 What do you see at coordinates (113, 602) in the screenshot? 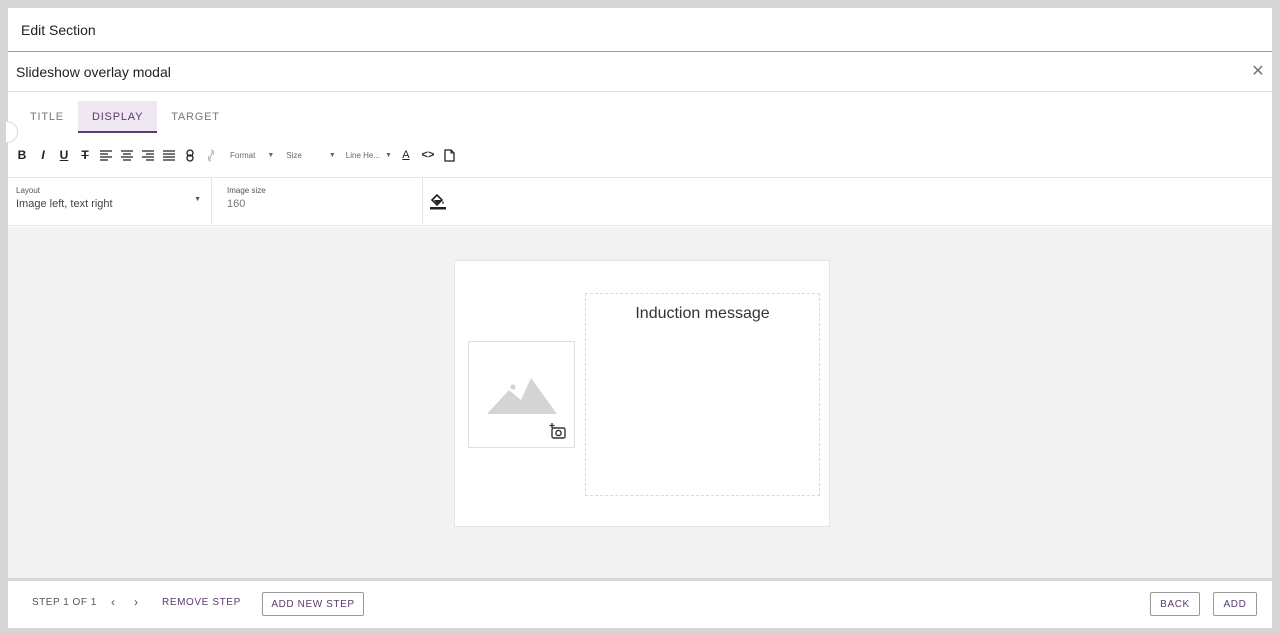
I see `previous-step-button: ‹` at bounding box center [113, 602].